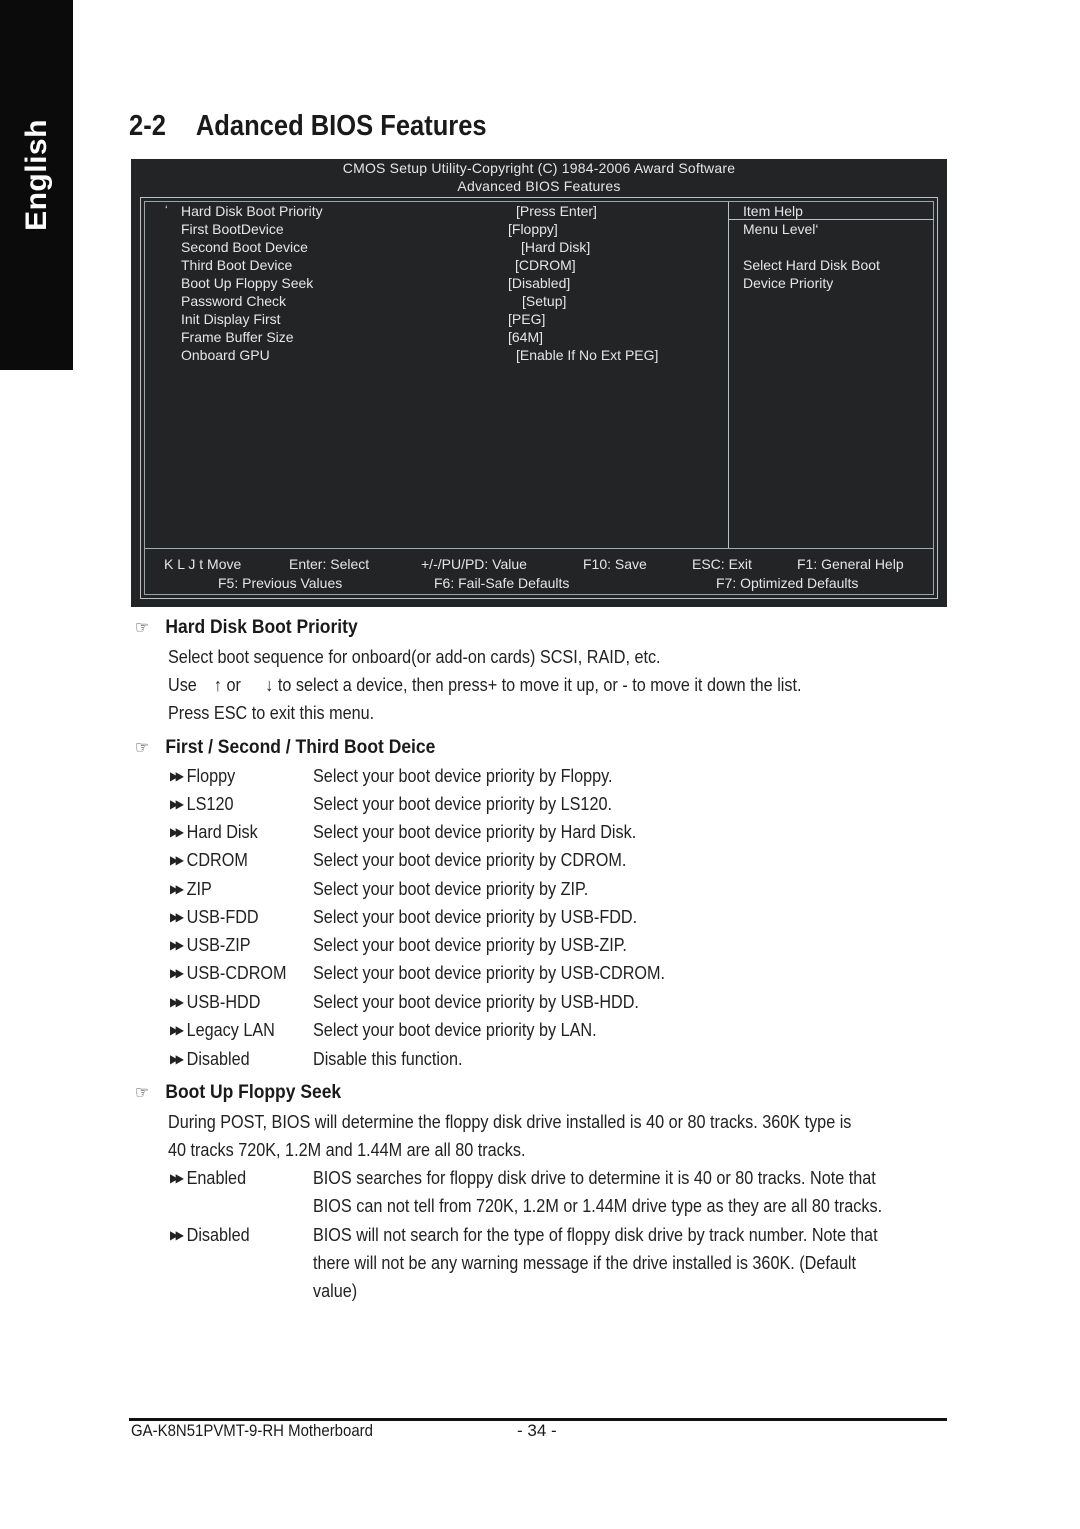 Image resolution: width=1080 pixels, height=1529 pixels. Describe the element at coordinates (252, 1430) in the screenshot. I see `footer-model-name: GA-K8N51PVMT-9-RH Motherboard` at that location.